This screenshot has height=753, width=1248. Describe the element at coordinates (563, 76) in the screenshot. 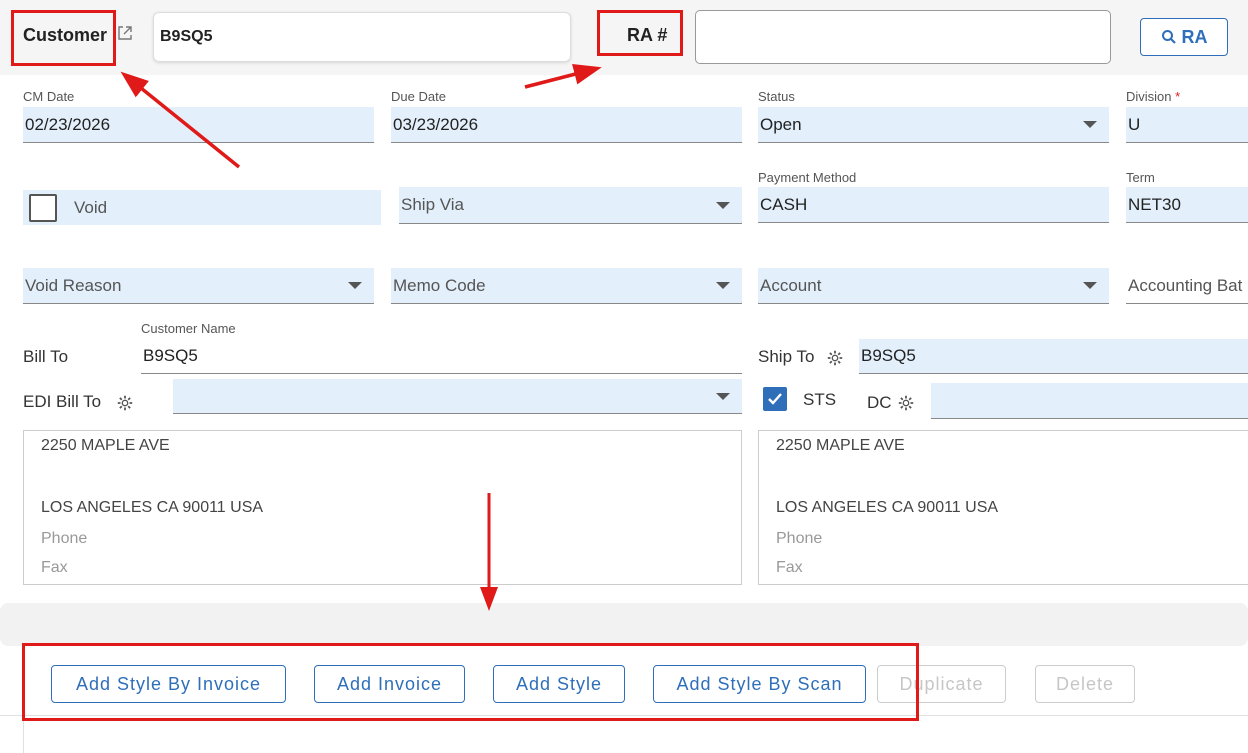

I see `annotation-arrow-ra` at that location.